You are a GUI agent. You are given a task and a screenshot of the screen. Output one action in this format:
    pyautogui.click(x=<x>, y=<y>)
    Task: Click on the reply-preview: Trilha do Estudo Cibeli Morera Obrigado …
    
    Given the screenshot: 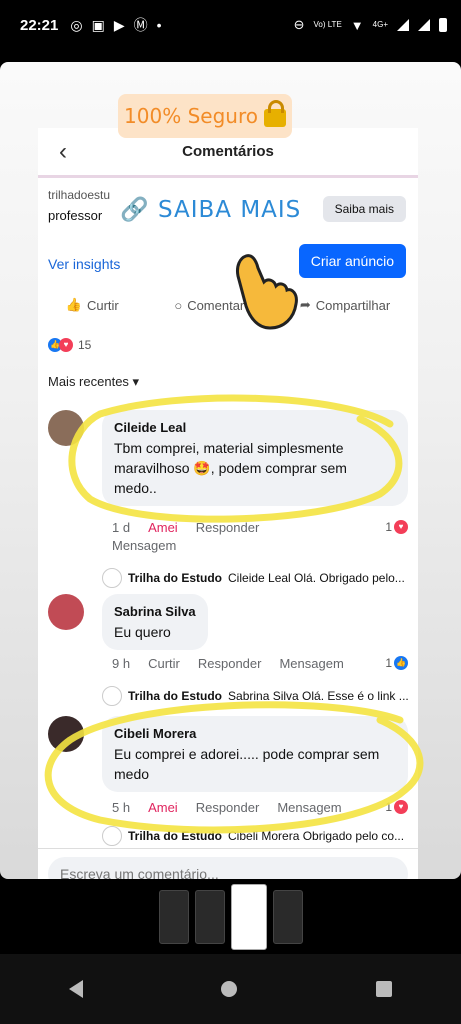 What is the action you would take?
    pyautogui.click(x=255, y=836)
    